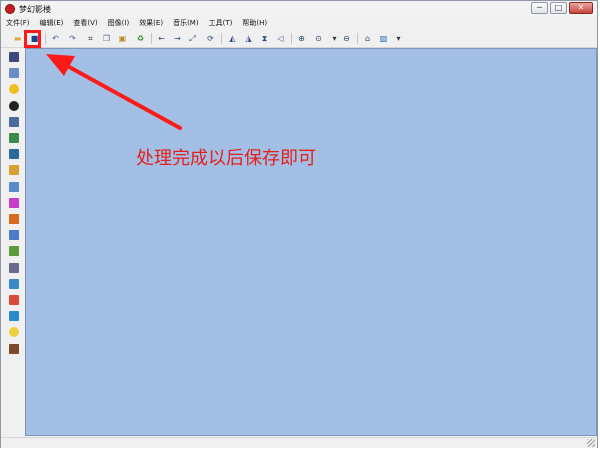 This screenshot has height=450, width=600. What do you see at coordinates (226, 158) in the screenshot?
I see `annotation-text: 处理完成以后保存即可` at bounding box center [226, 158].